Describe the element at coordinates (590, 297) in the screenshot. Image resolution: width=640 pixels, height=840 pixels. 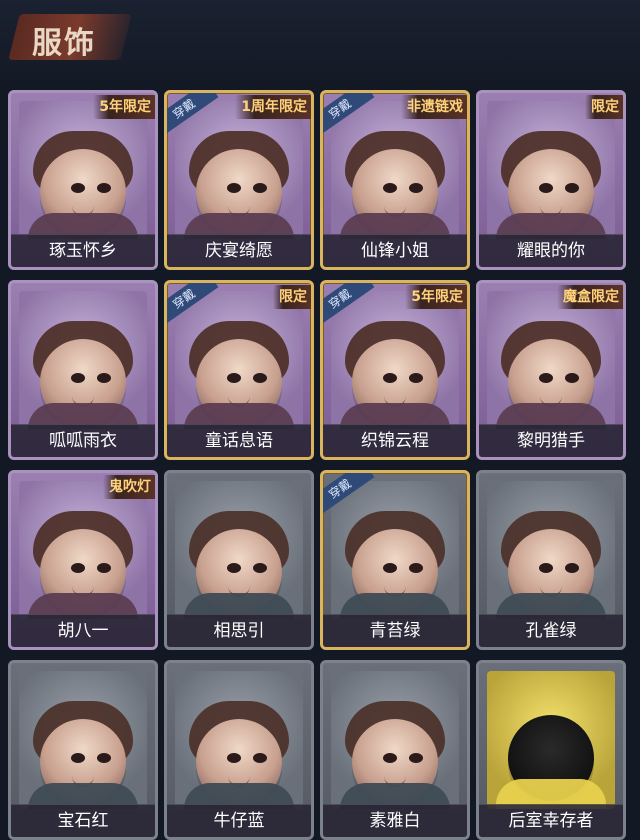
I see `limited-badge: 魔盒限定` at that location.